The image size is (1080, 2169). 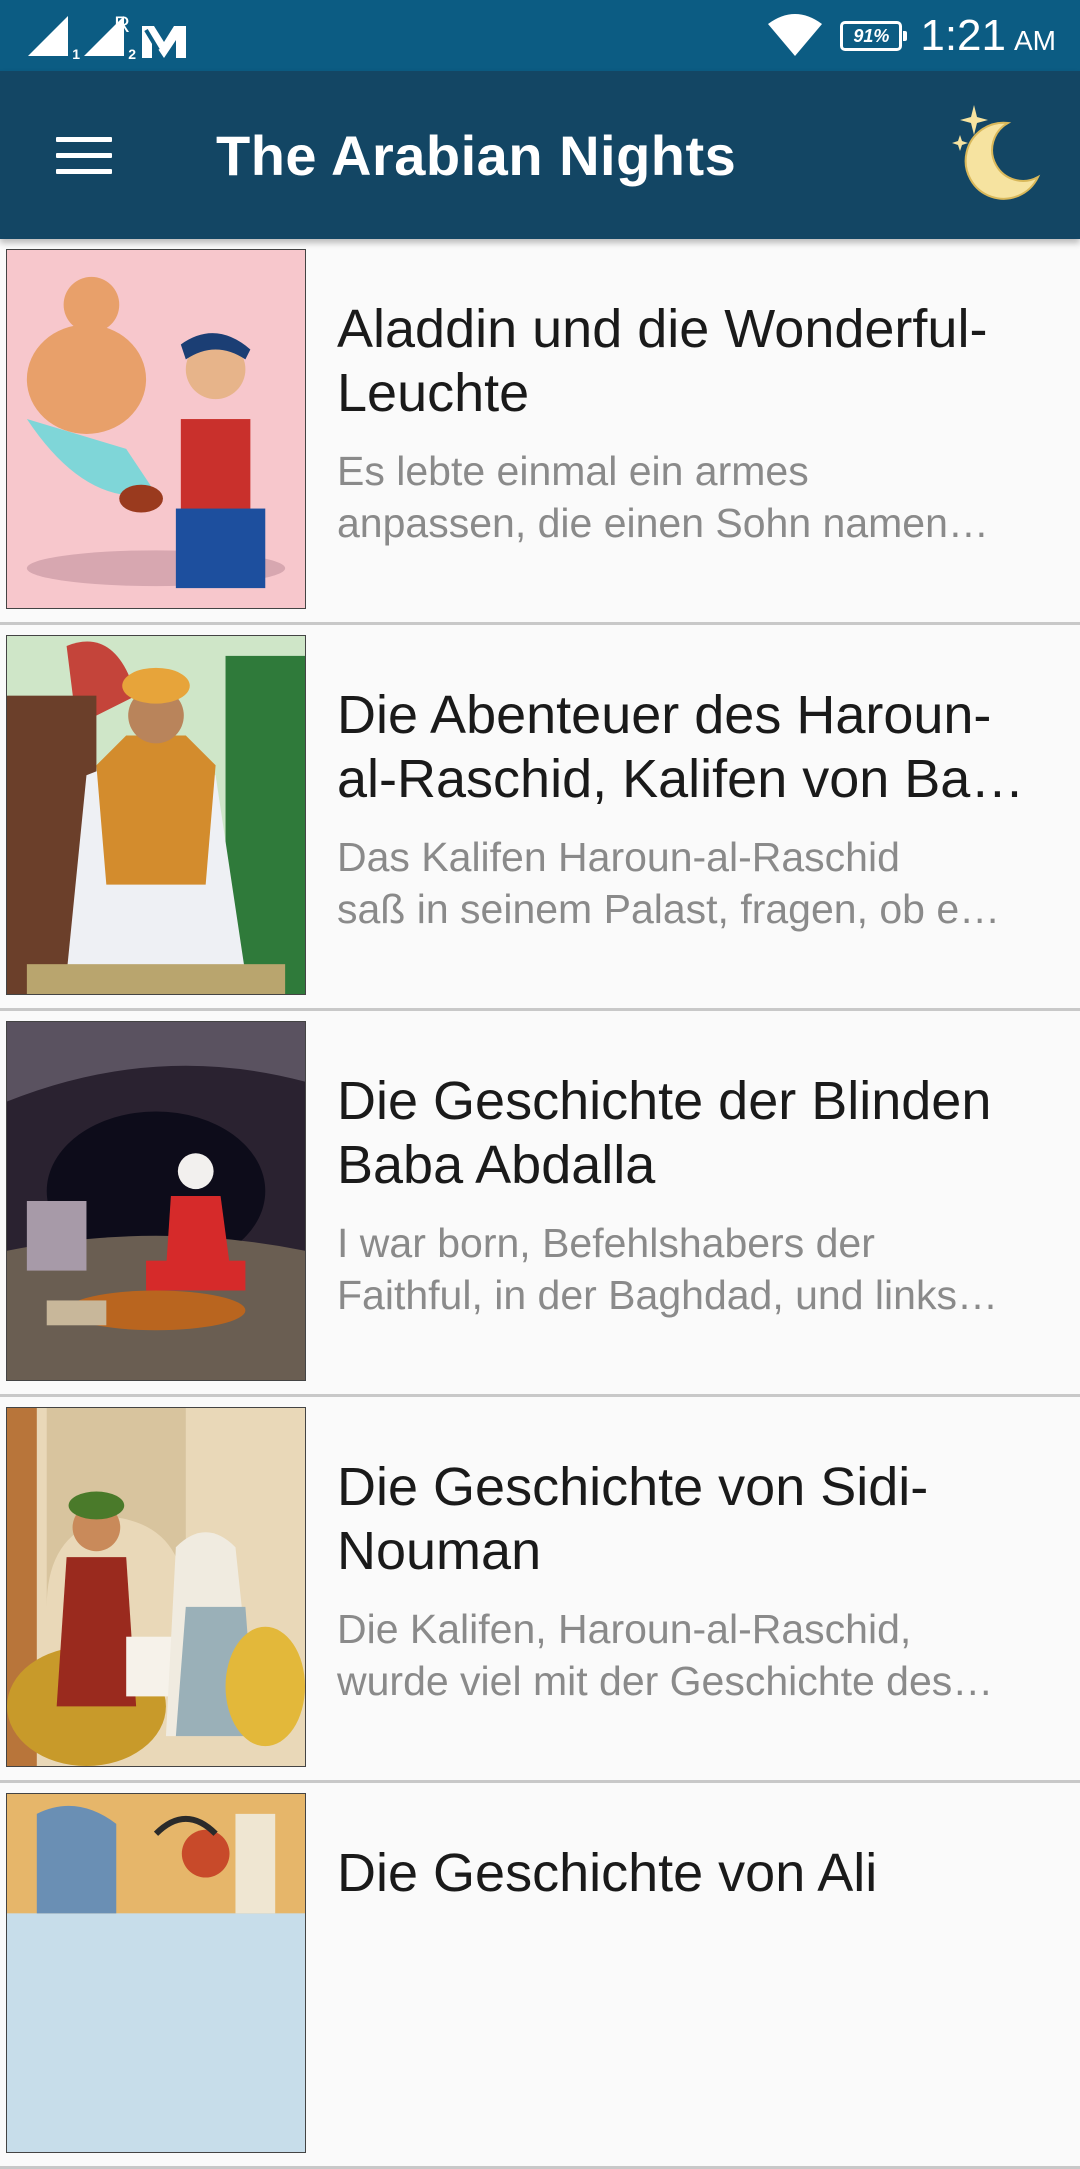 I want to click on wifi-icon, so click(x=795, y=36).